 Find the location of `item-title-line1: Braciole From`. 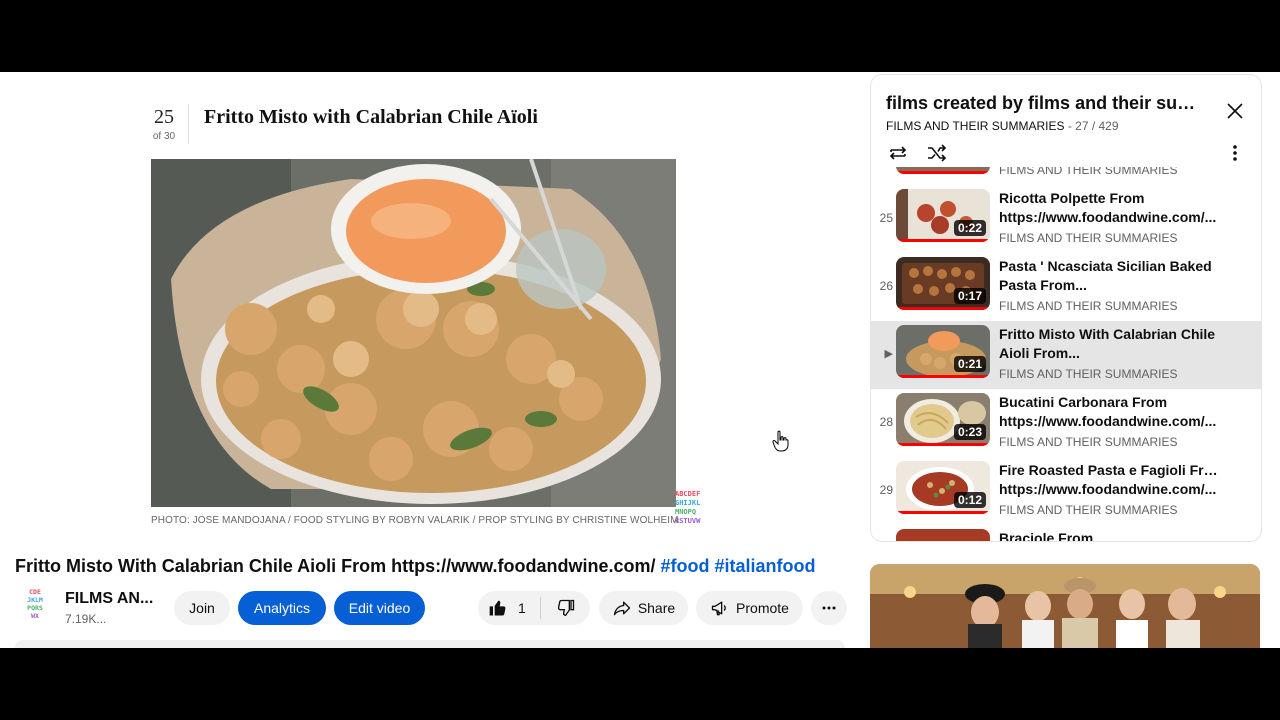

item-title-line1: Braciole From is located at coordinates (1046, 535).